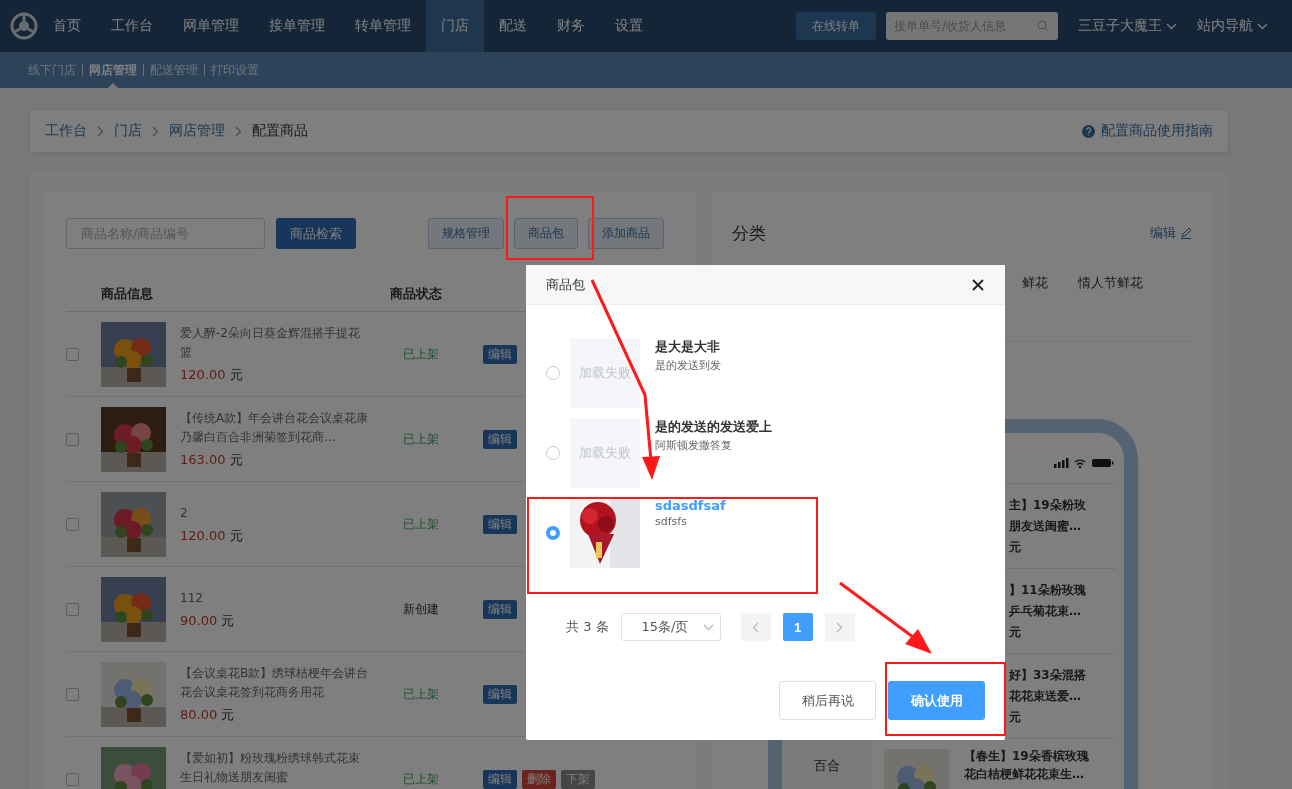 The width and height of the screenshot is (1292, 789). I want to click on help-icon, so click(1088, 131).